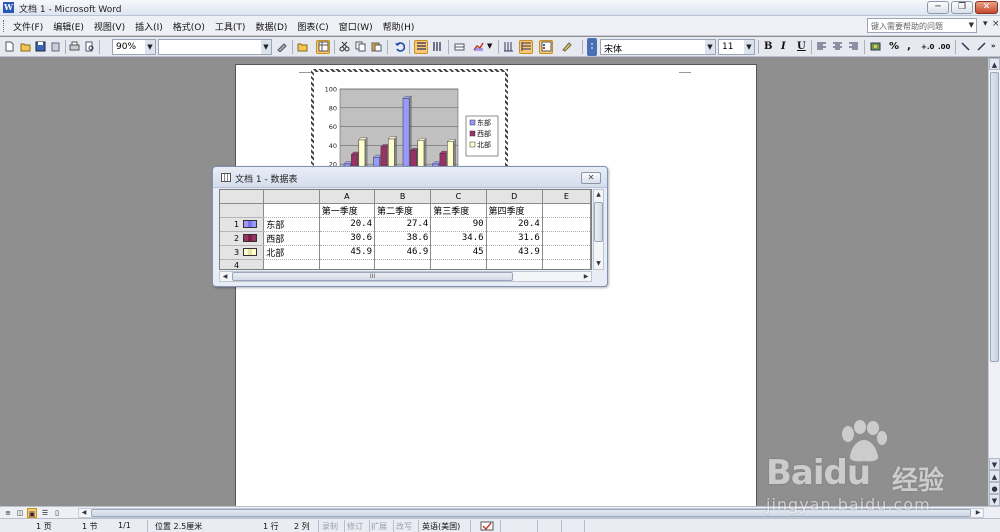 Image resolution: width=1000 pixels, height=532 pixels. What do you see at coordinates (403, 238) in the screenshot?
I see `value-cell: 38.6` at bounding box center [403, 238].